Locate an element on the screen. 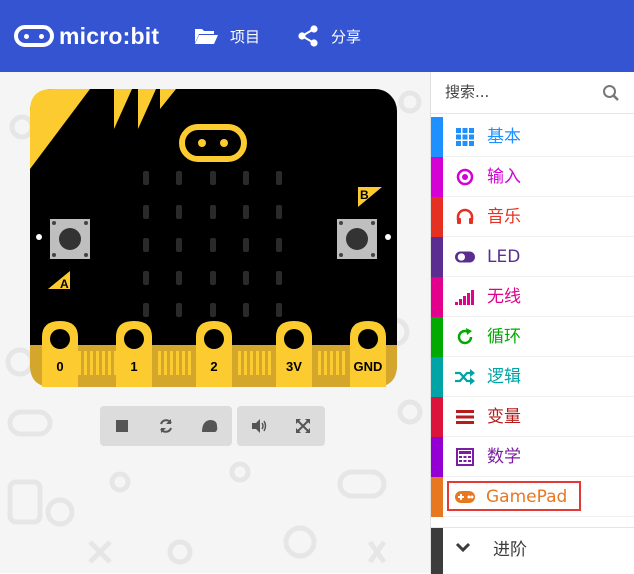  pin-3v-label: 3V is located at coordinates (294, 366).